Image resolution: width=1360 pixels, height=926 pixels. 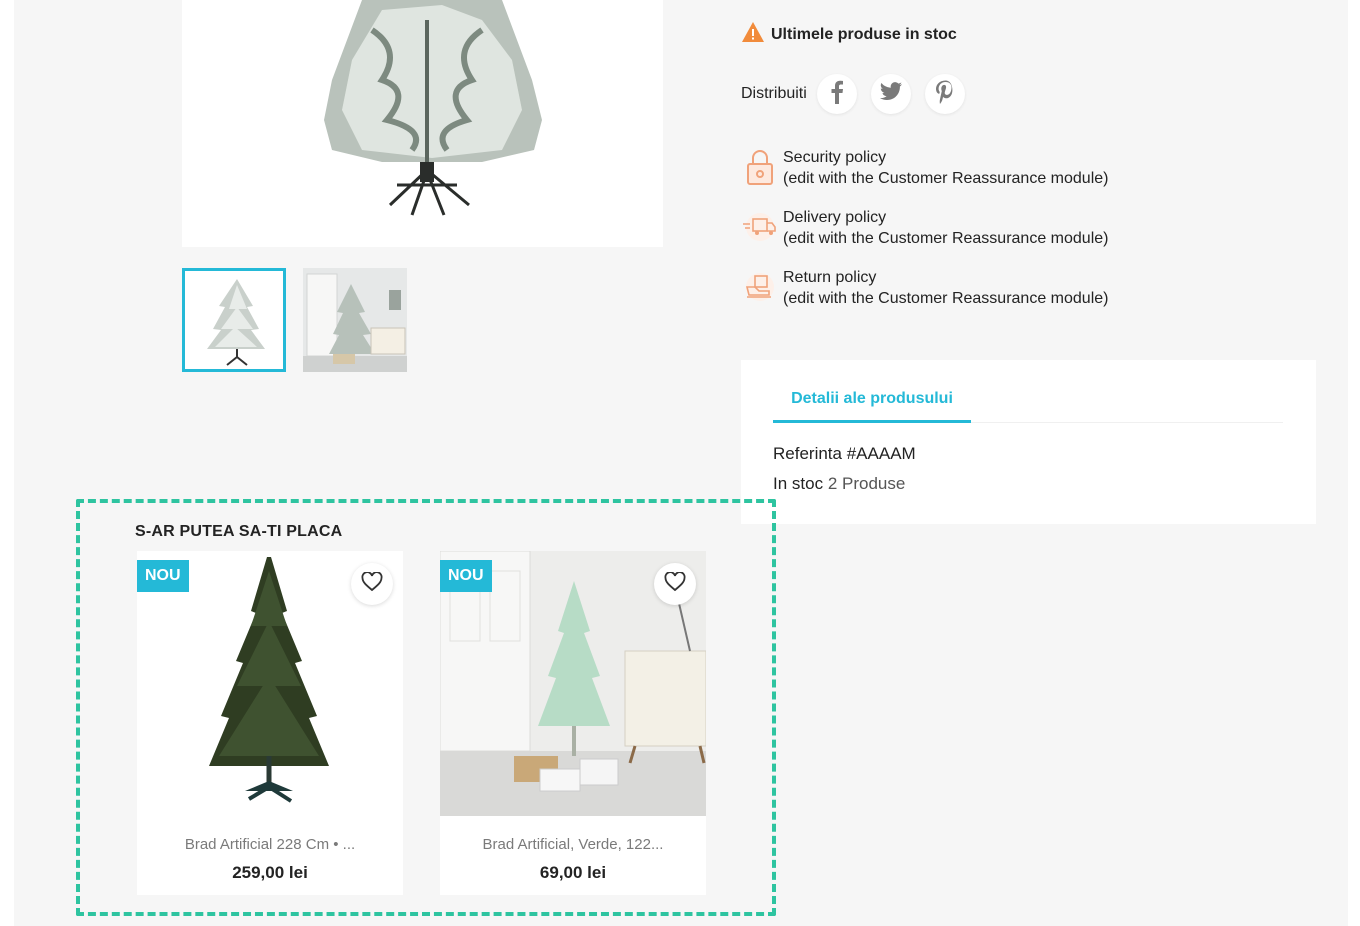 What do you see at coordinates (239, 531) in the screenshot?
I see `related-products-title: S-AR PUTEA SA-TI PLACA` at bounding box center [239, 531].